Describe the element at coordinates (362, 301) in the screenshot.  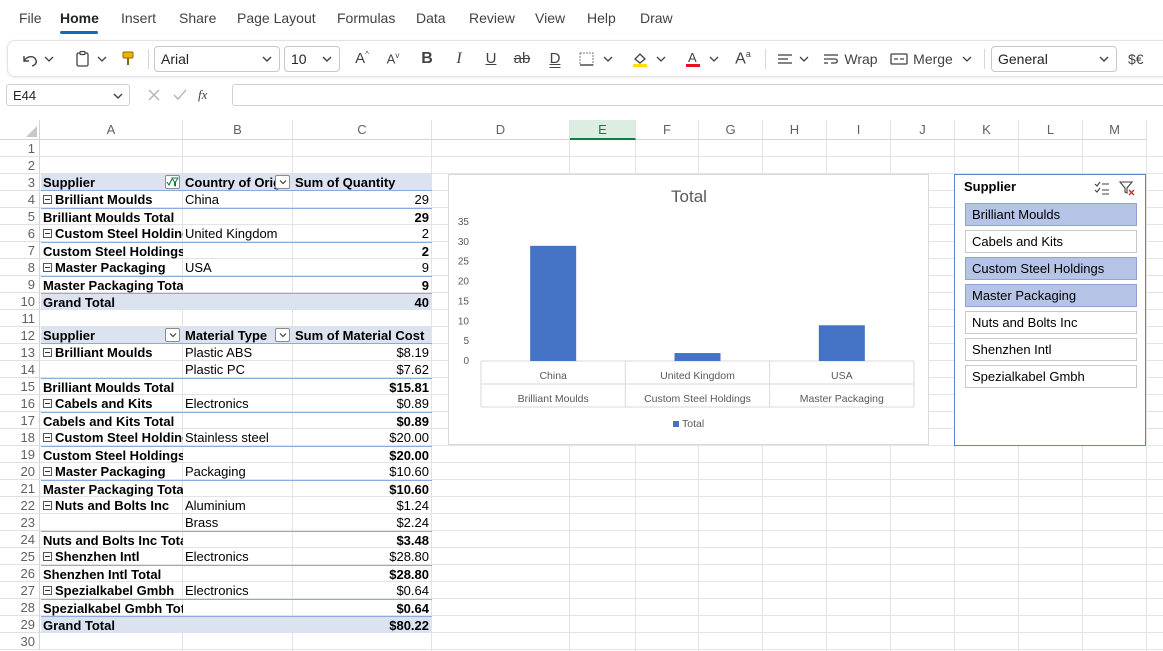
I see `pivot-value-cell: 40` at that location.